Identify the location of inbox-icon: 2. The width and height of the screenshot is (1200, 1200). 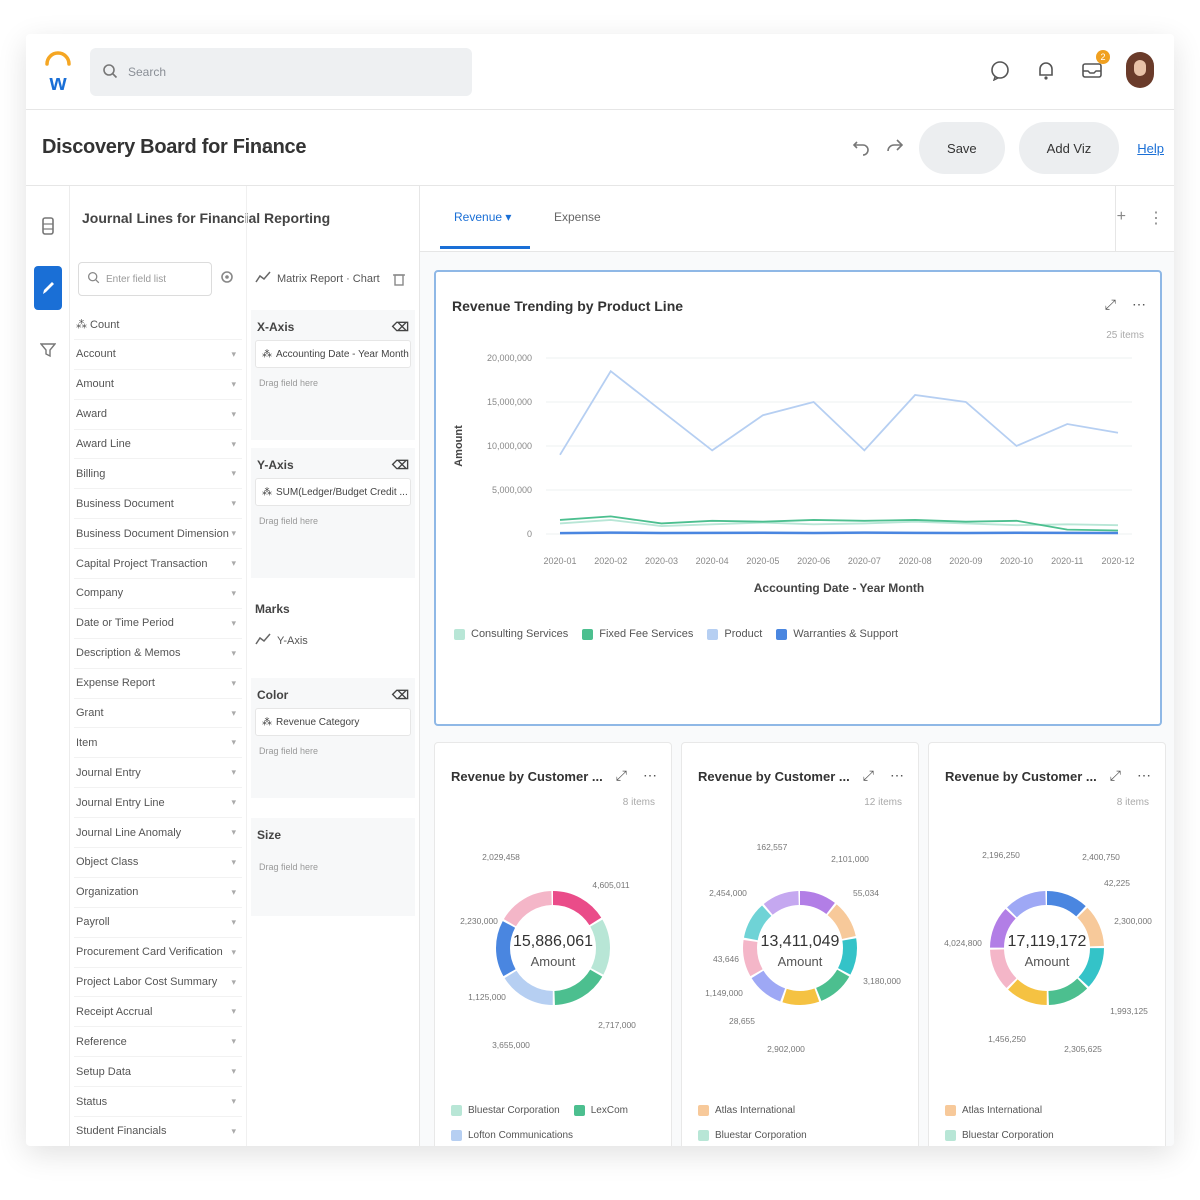
(1095, 66).